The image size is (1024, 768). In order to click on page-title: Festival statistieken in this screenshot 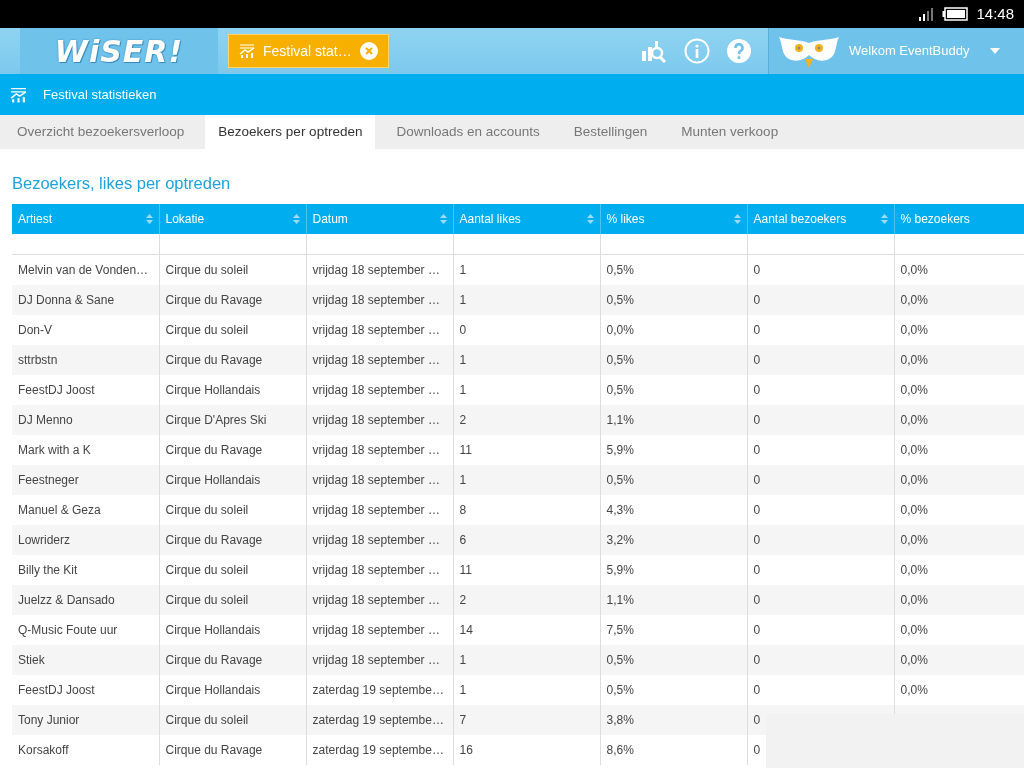, I will do `click(100, 94)`.